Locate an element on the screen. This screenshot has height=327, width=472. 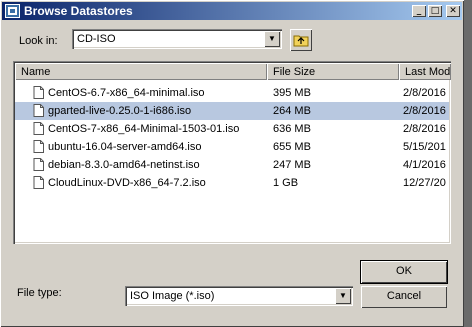
close-button: ✕ is located at coordinates (453, 11).